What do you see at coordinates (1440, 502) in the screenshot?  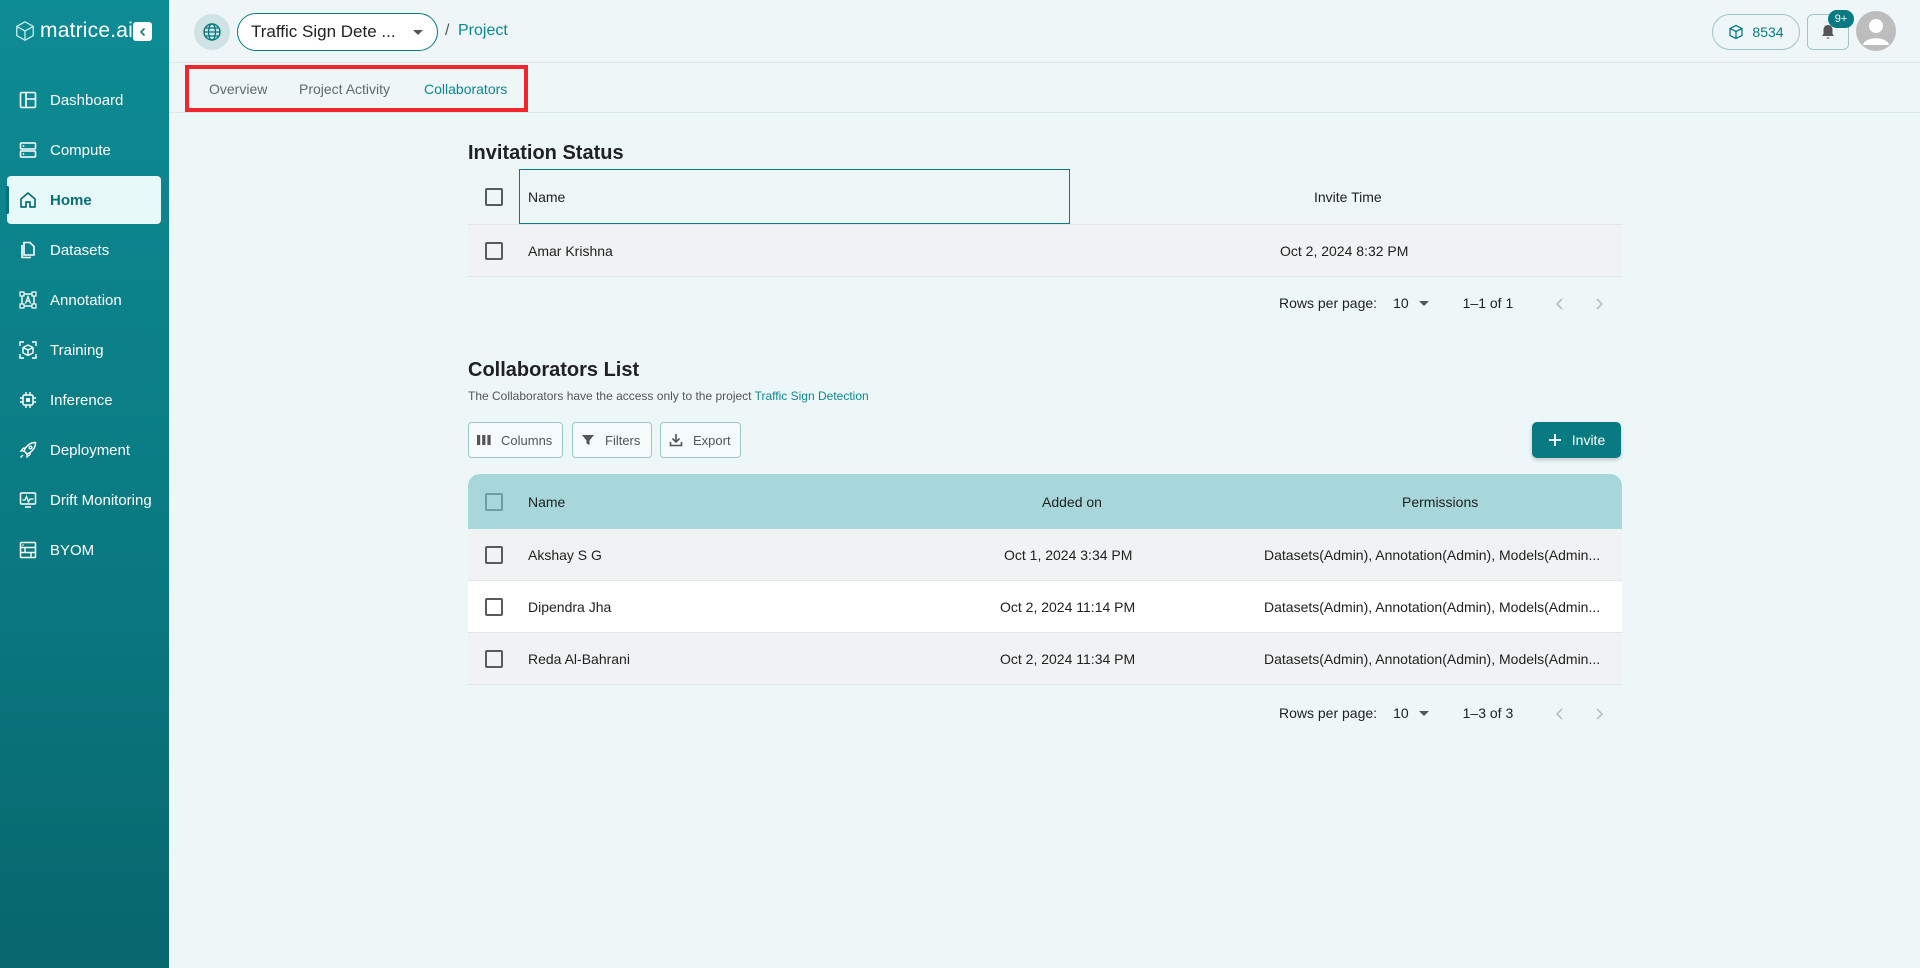 I see `permissions-column-header: Permissions` at bounding box center [1440, 502].